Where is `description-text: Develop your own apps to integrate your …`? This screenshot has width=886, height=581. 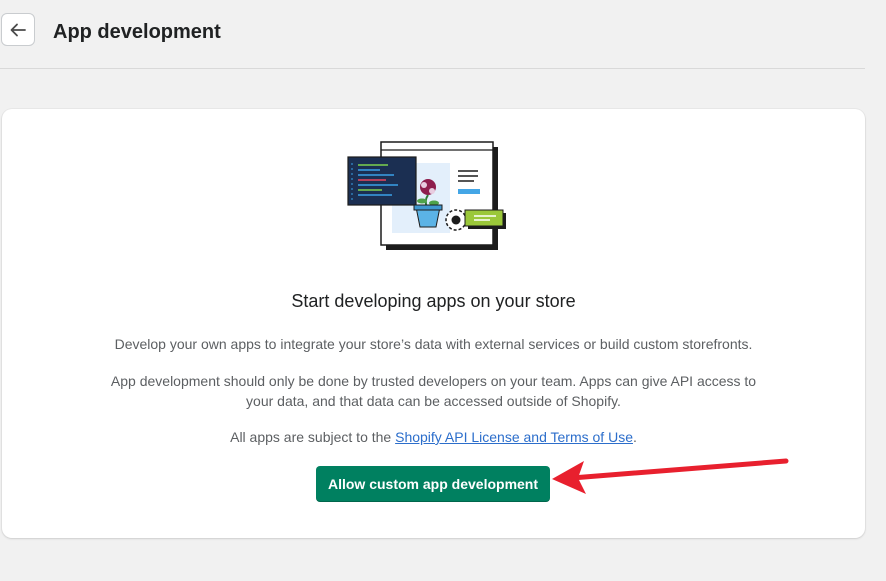
description-text: Develop your own apps to integrate your … is located at coordinates (433, 344).